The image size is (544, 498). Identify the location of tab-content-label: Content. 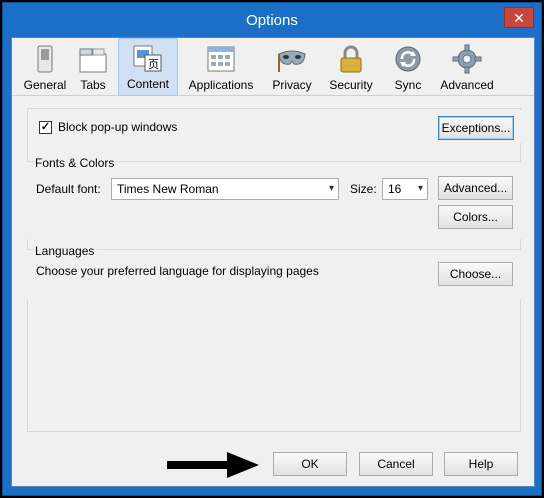
(148, 84).